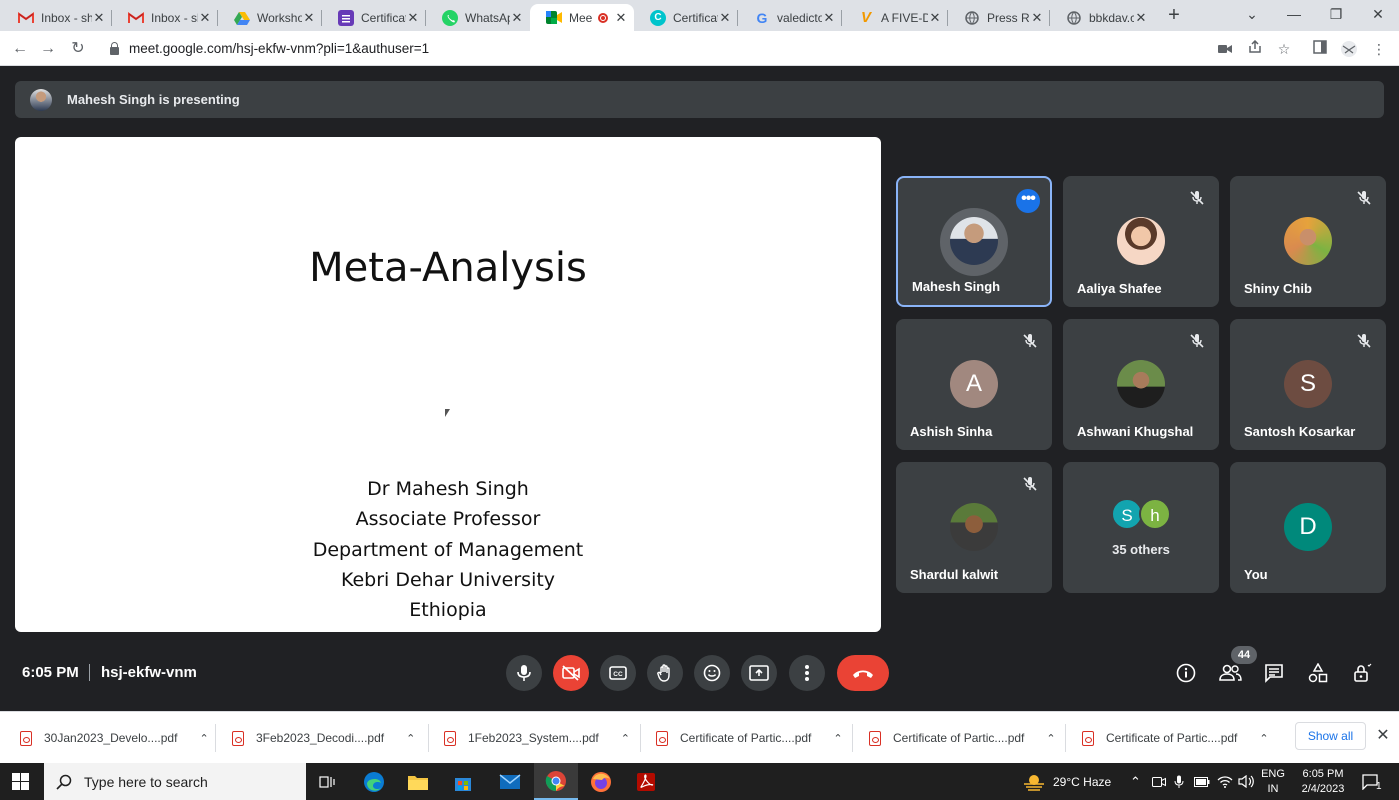  What do you see at coordinates (1141, 527) in the screenshot?
I see `others-tile: S h 35 others` at bounding box center [1141, 527].